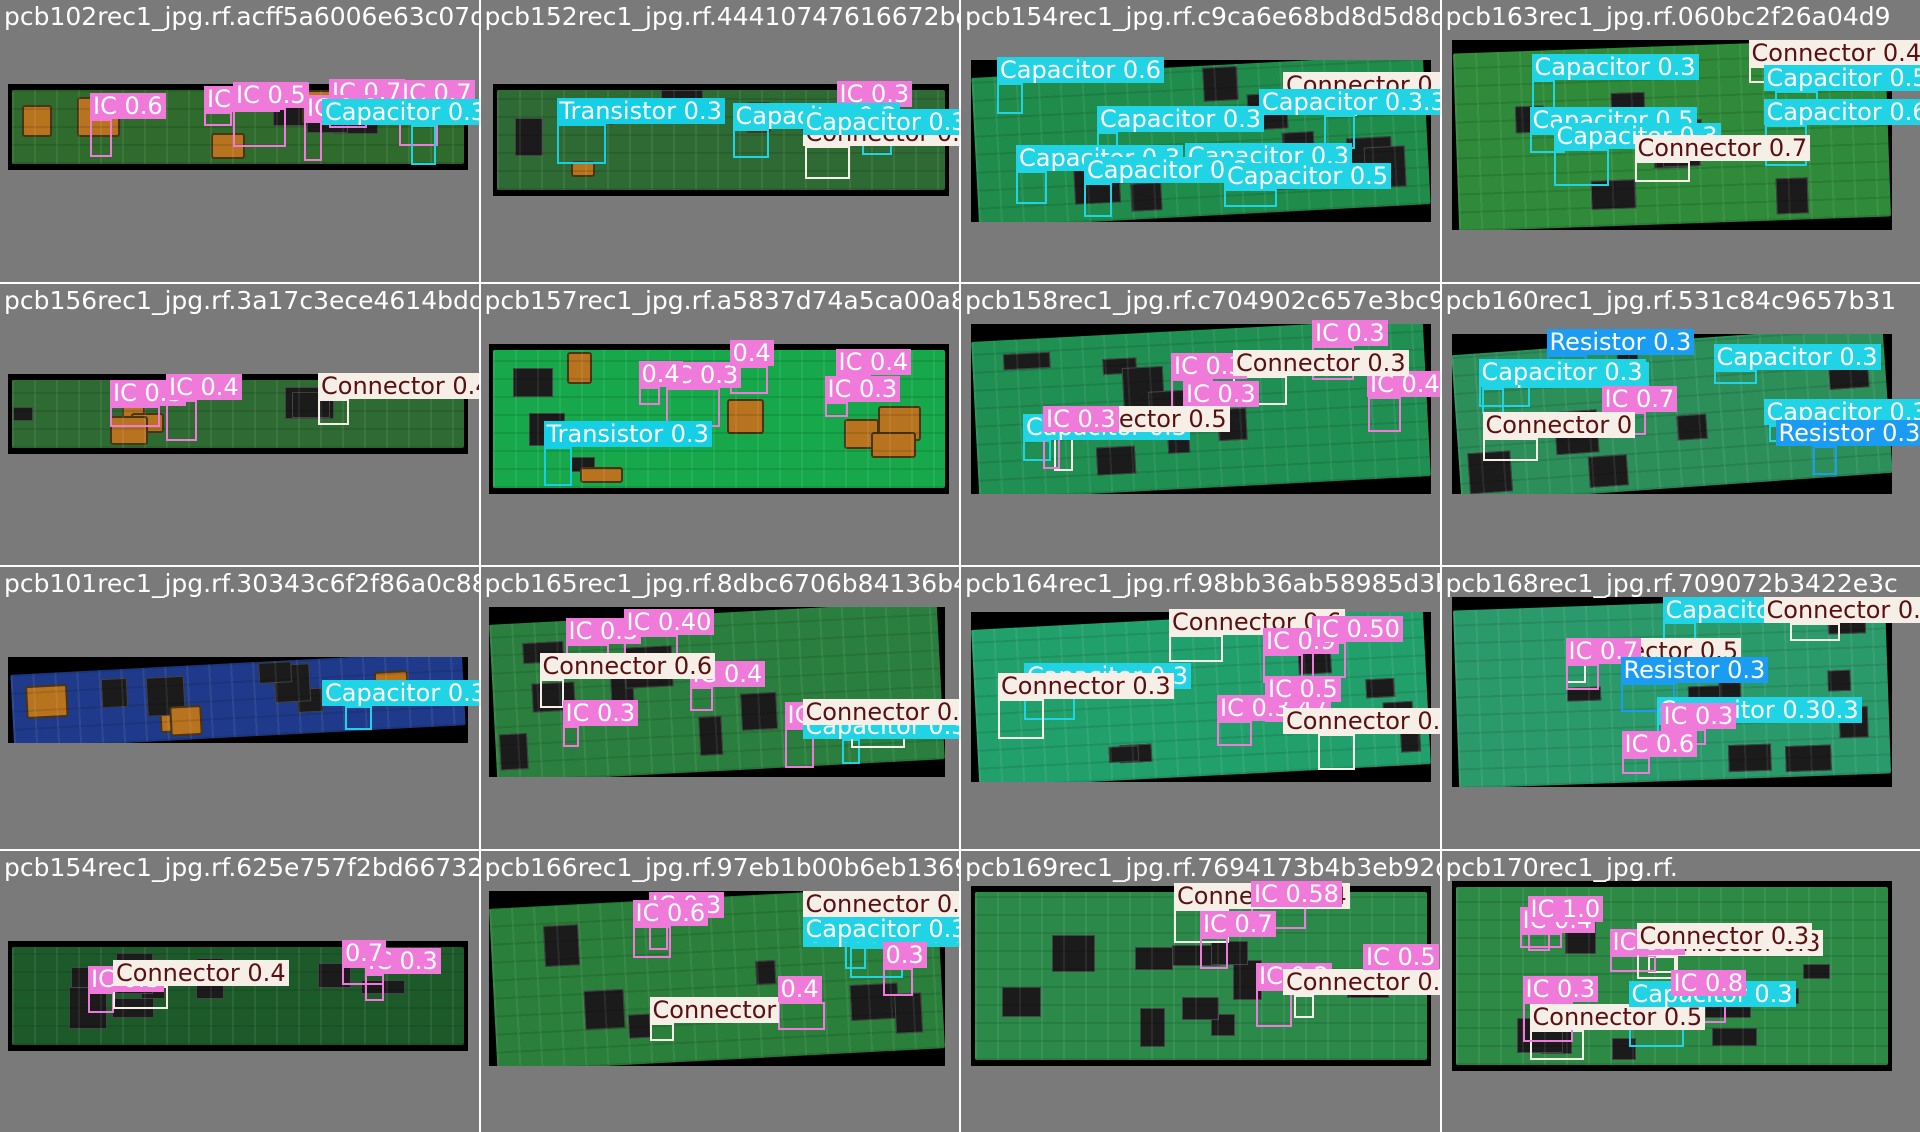 This screenshot has width=1920, height=1132. I want to click on detection-label: IC 0.4, so click(204, 386).